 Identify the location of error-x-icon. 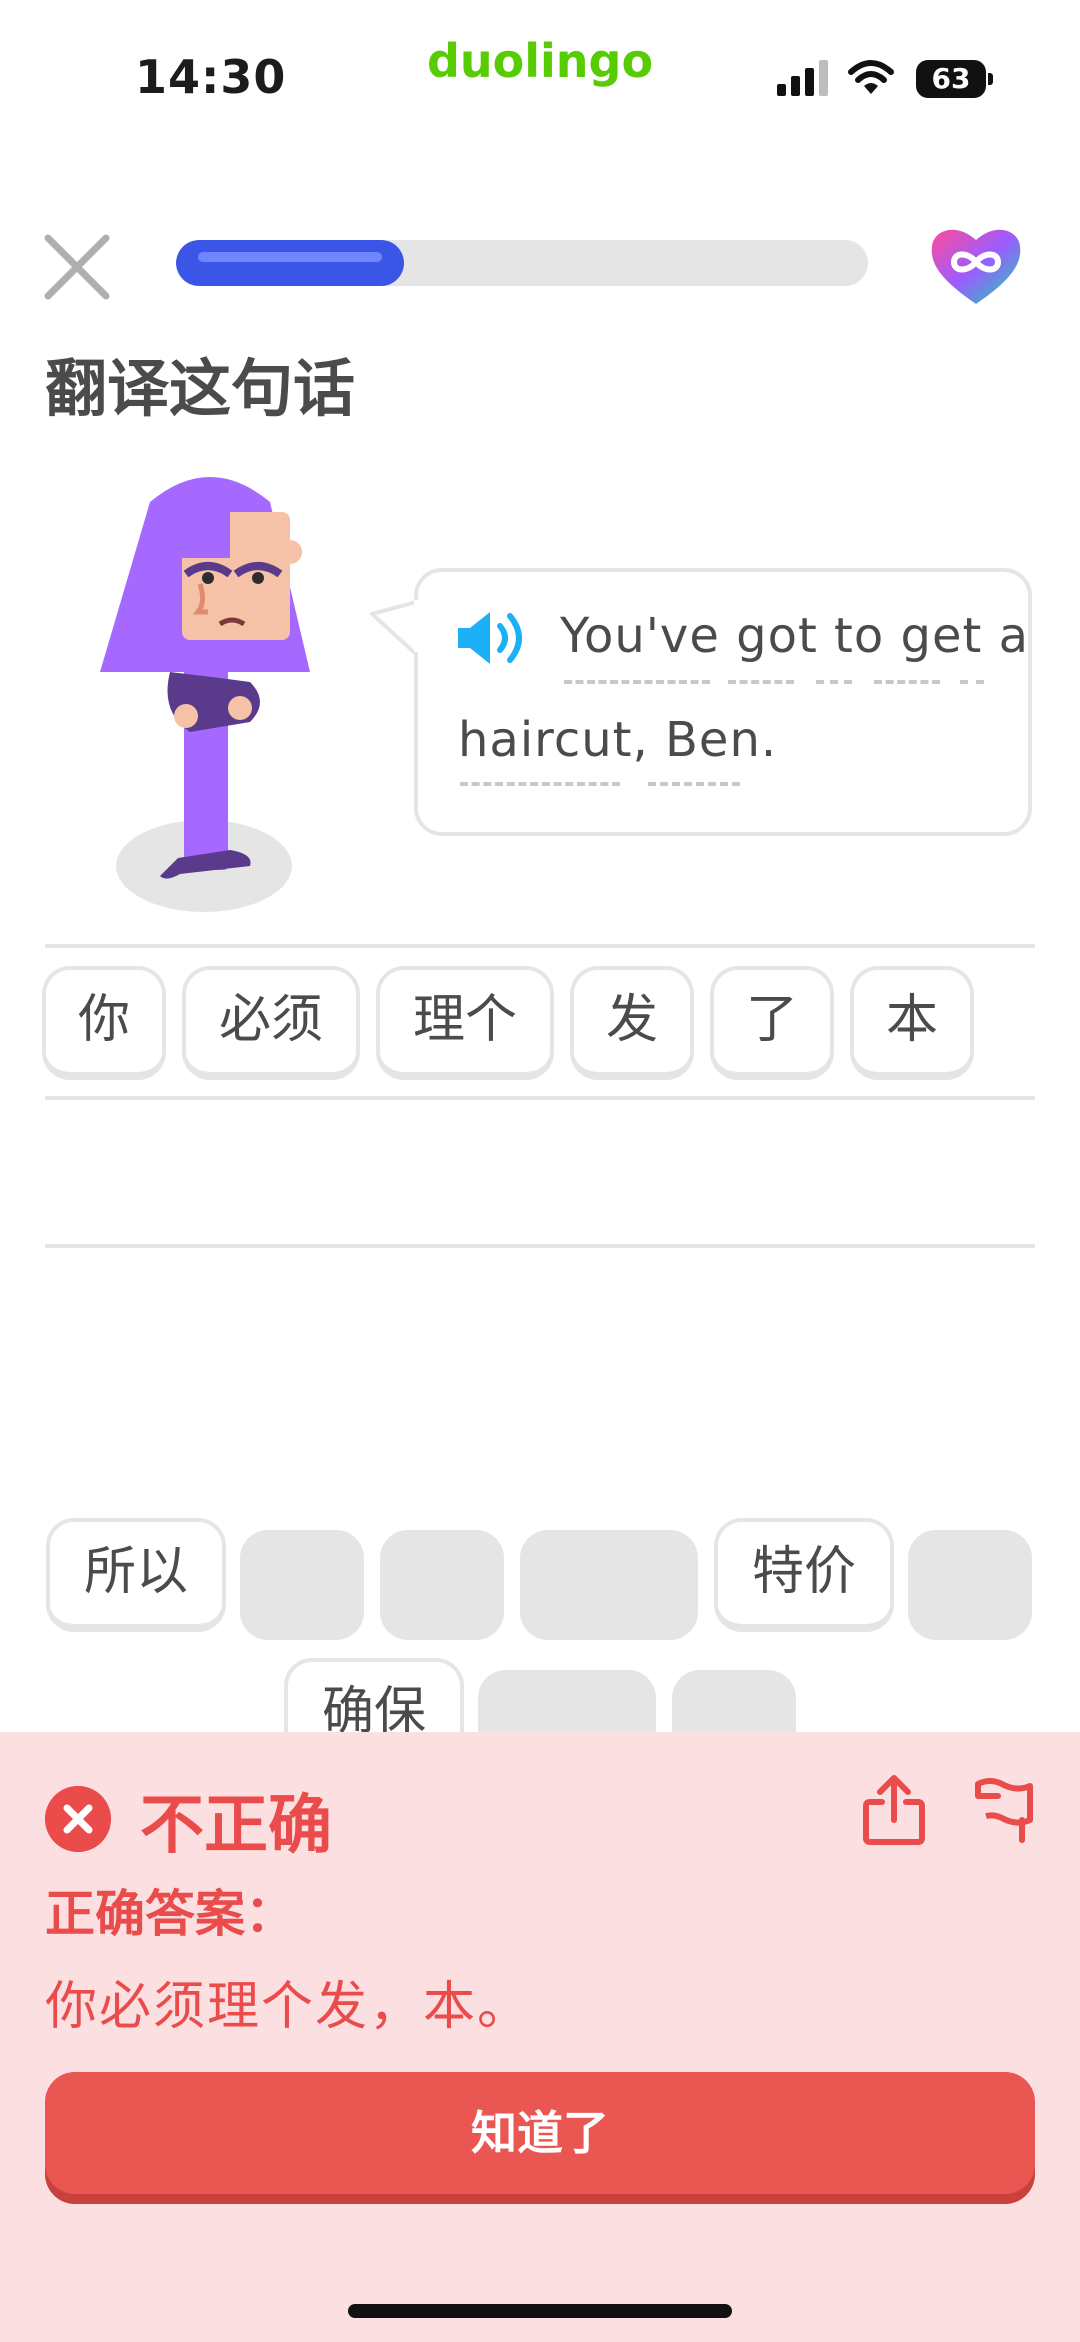
(78, 1819).